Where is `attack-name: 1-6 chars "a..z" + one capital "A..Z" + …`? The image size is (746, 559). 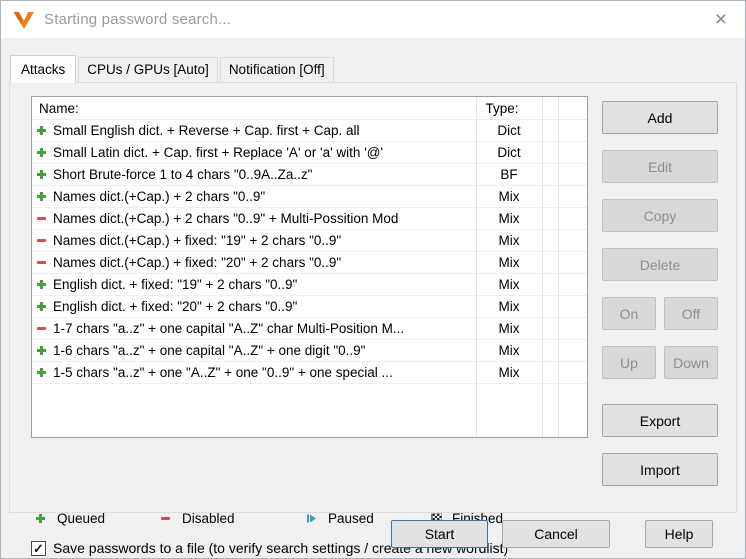
attack-name: 1-6 chars "a..z" + one capital "A..Z" + … is located at coordinates (209, 350).